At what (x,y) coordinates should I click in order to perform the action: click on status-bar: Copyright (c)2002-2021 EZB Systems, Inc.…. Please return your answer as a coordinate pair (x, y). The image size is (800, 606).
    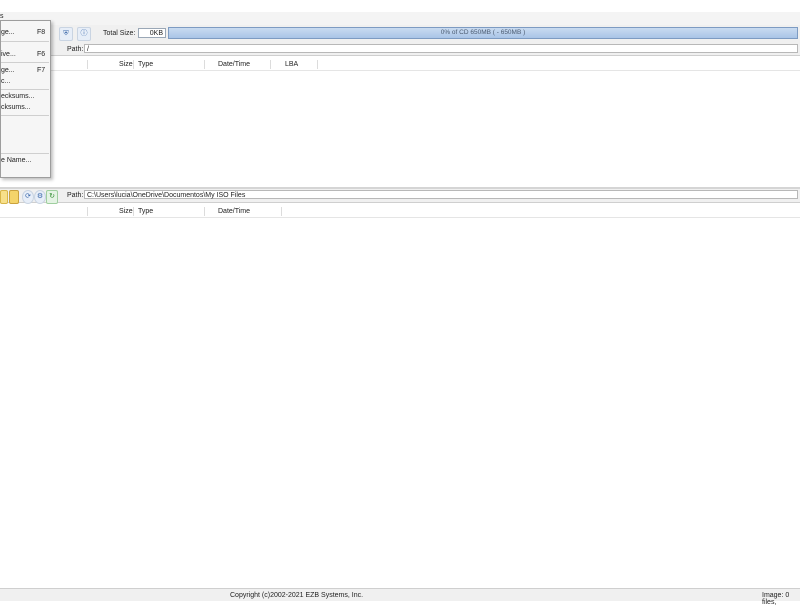
    Looking at the image, I should click on (400, 597).